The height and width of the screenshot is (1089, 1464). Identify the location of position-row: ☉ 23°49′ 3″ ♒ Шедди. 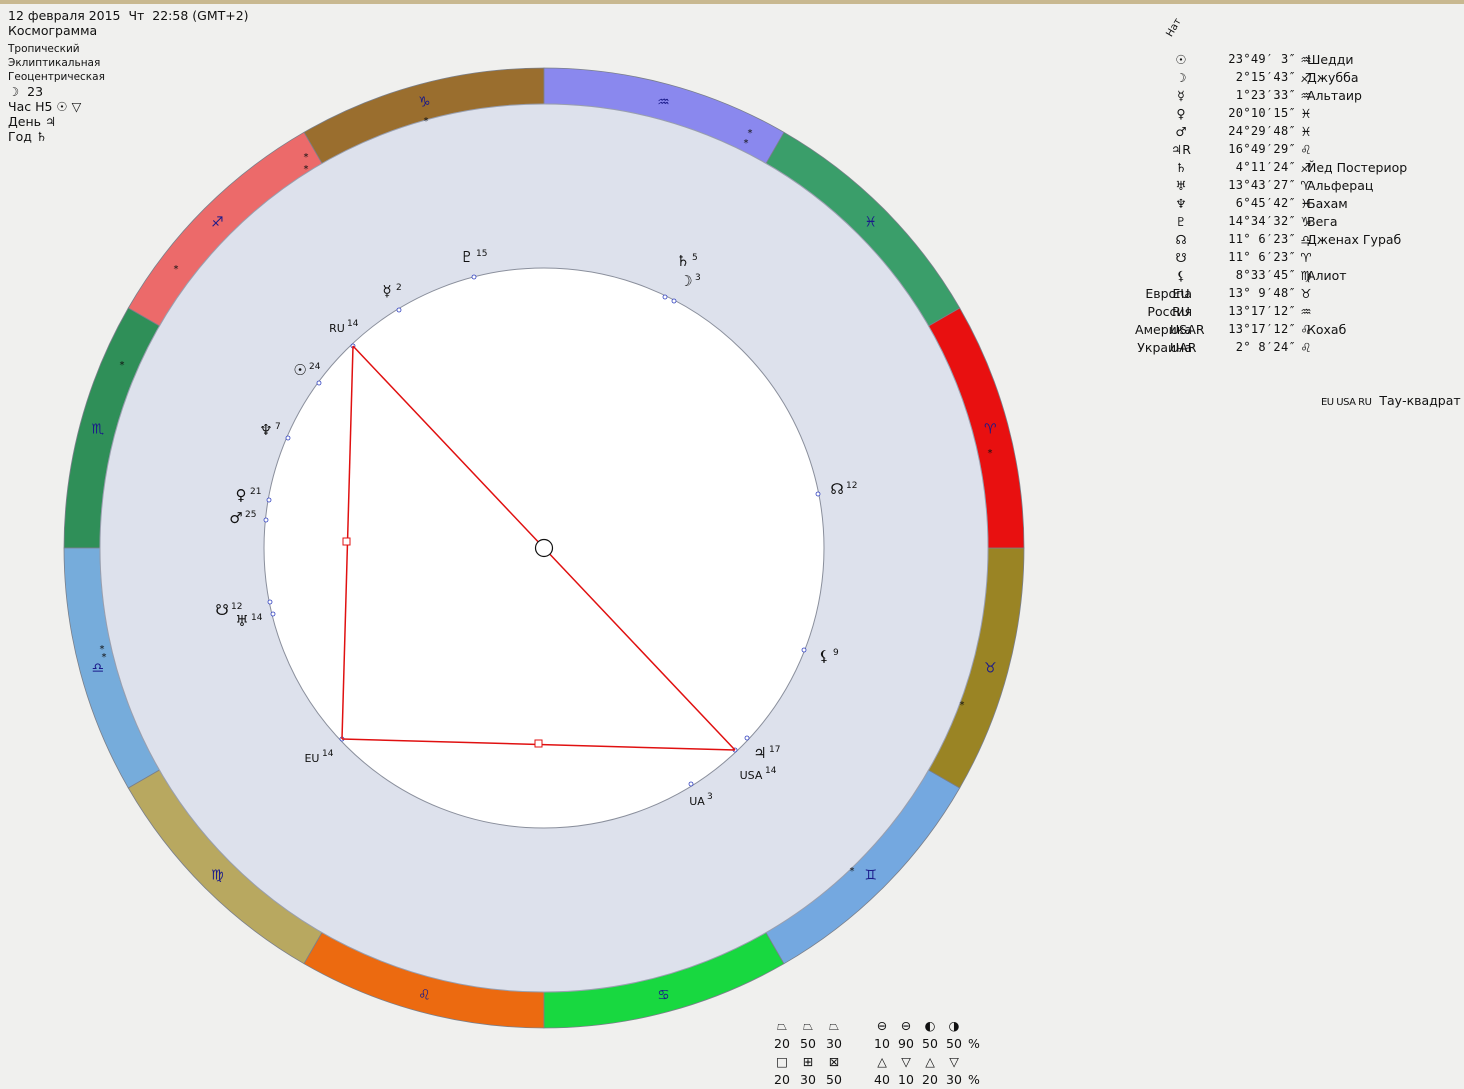
(1282, 61).